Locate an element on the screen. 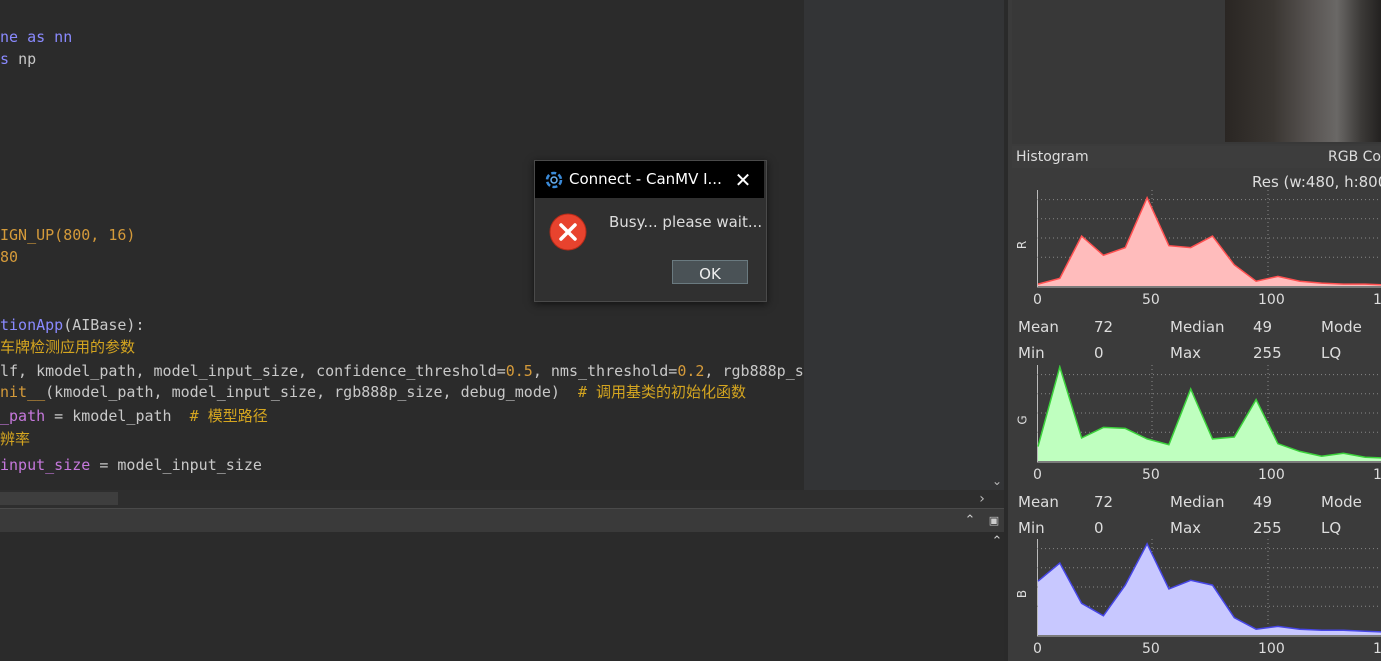 The height and width of the screenshot is (661, 1381). code-token: nit__ is located at coordinates (23, 392).